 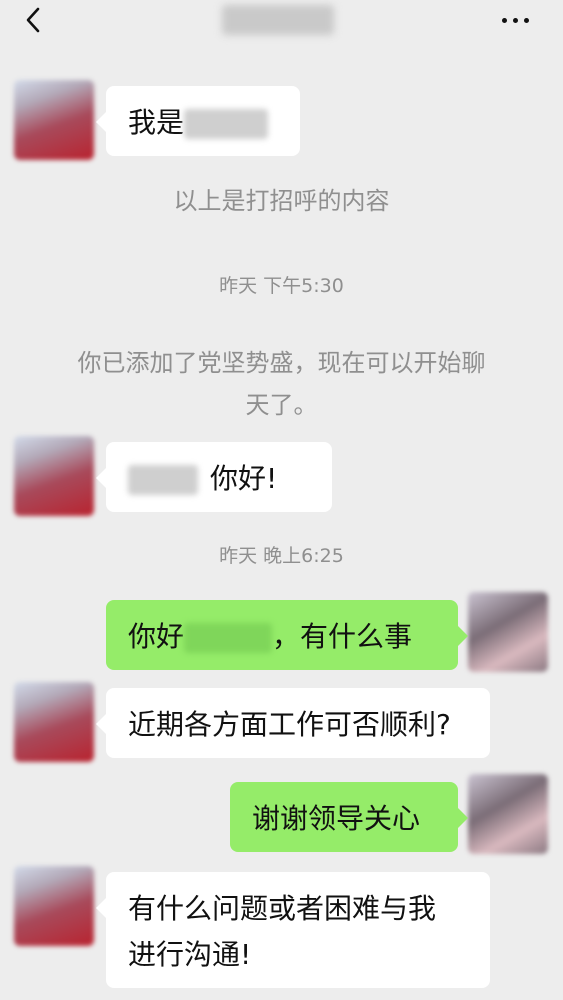 I want to click on redacted-text, so click(x=163, y=480).